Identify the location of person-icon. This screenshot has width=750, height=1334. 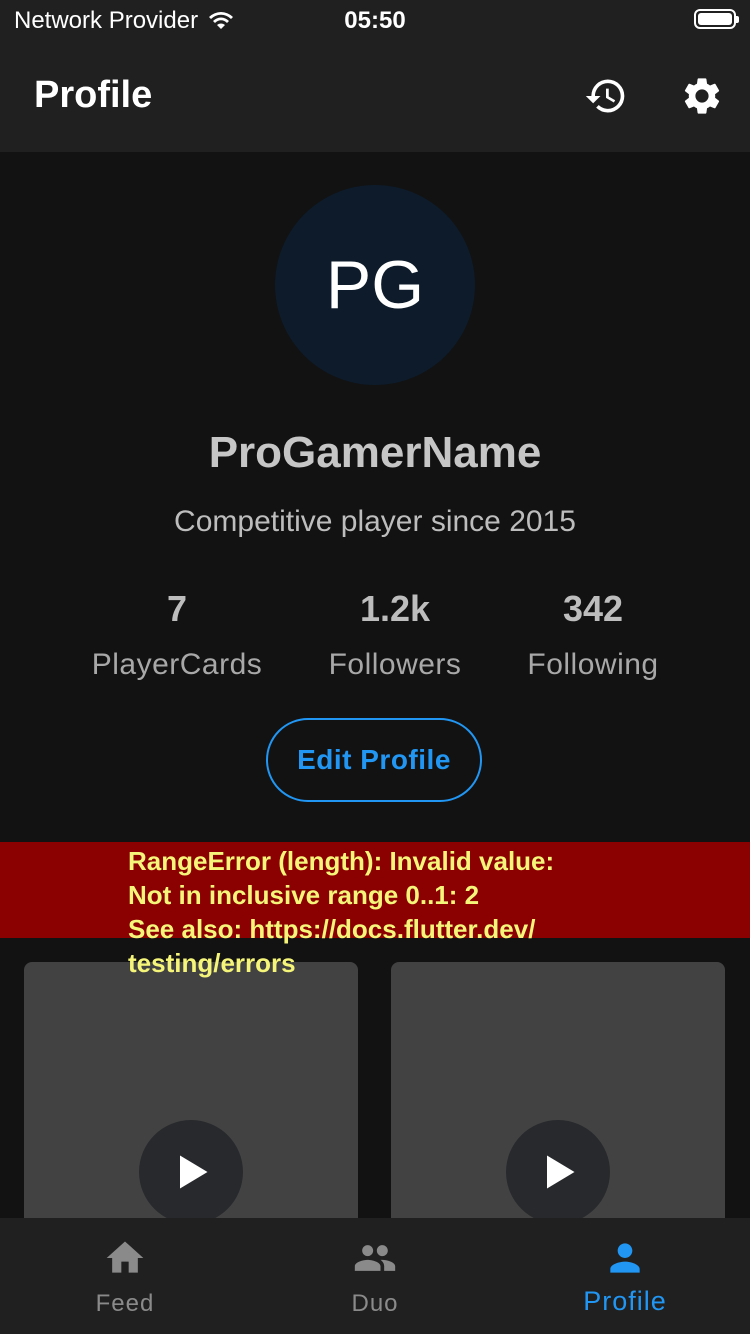
(625, 1258).